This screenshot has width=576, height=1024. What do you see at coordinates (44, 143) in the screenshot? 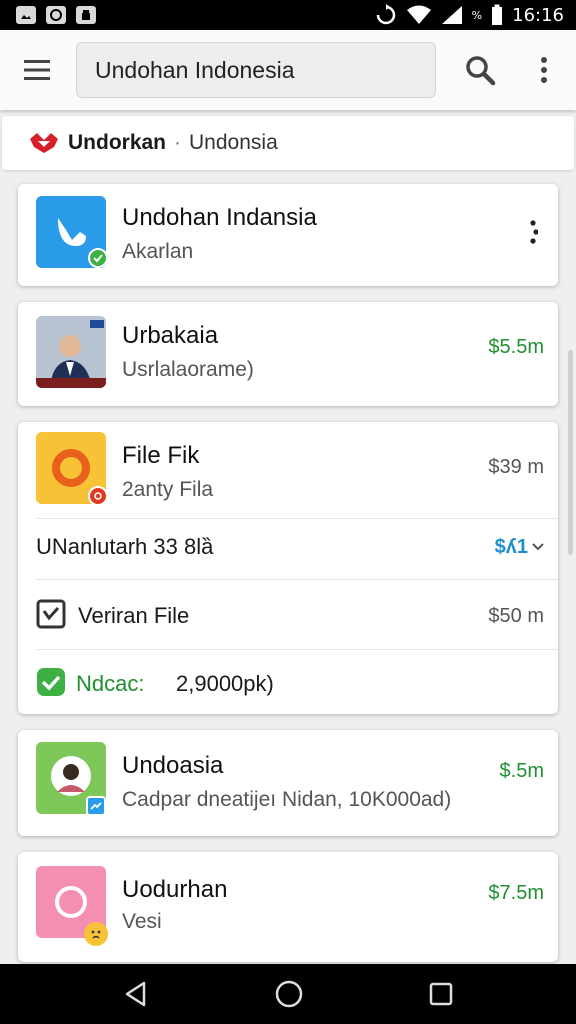
I see `brand-logo-icon` at bounding box center [44, 143].